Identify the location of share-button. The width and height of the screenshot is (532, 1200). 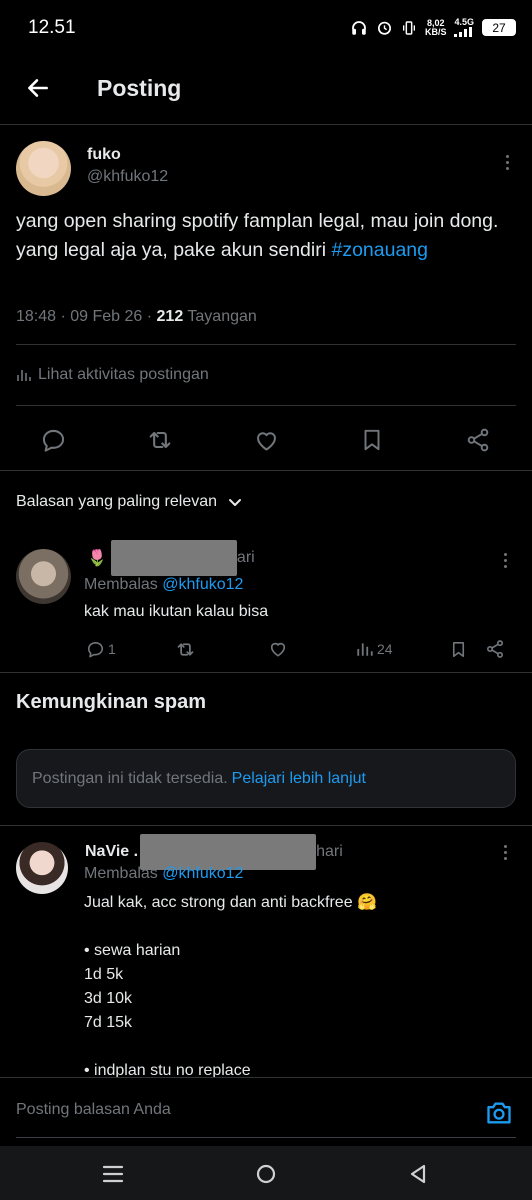
(478, 440).